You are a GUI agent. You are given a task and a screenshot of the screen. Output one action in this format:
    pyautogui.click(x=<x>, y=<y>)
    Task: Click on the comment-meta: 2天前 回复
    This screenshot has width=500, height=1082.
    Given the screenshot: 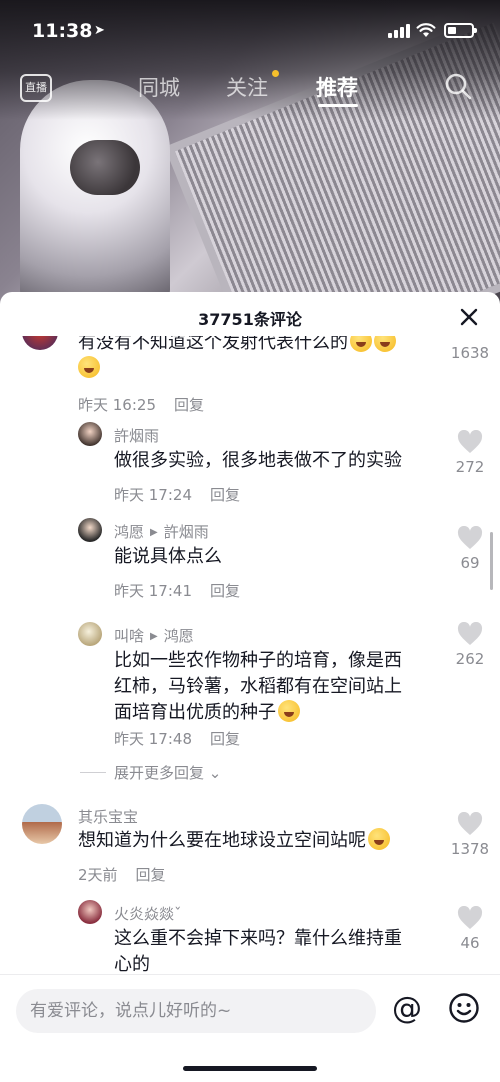 What is the action you would take?
    pyautogui.click(x=122, y=874)
    